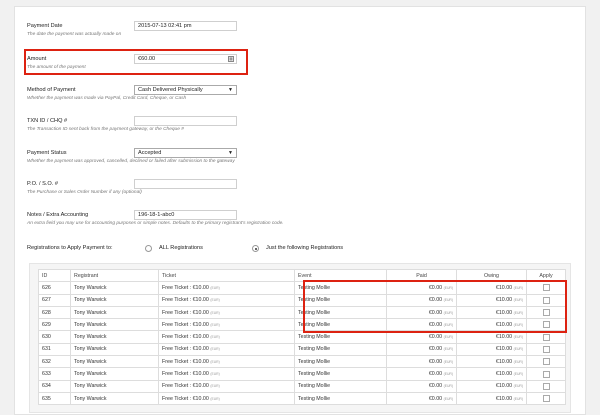 This screenshot has height=415, width=600. I want to click on cell-id: 635, so click(54, 398).